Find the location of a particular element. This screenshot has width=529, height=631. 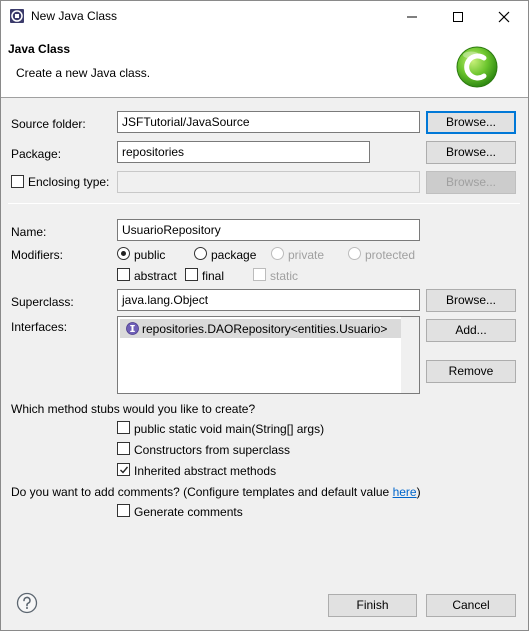

interfaces-list-scrollbar-track is located at coordinates (410, 355).